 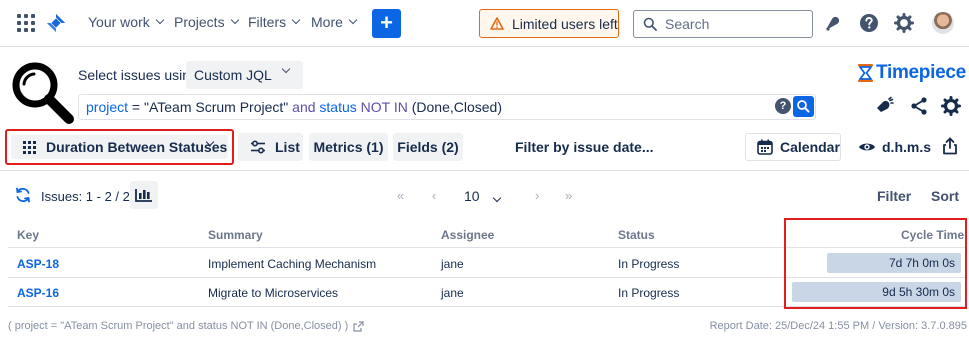 I want to click on jql-status-values: (Done,Closed), so click(x=456, y=107).